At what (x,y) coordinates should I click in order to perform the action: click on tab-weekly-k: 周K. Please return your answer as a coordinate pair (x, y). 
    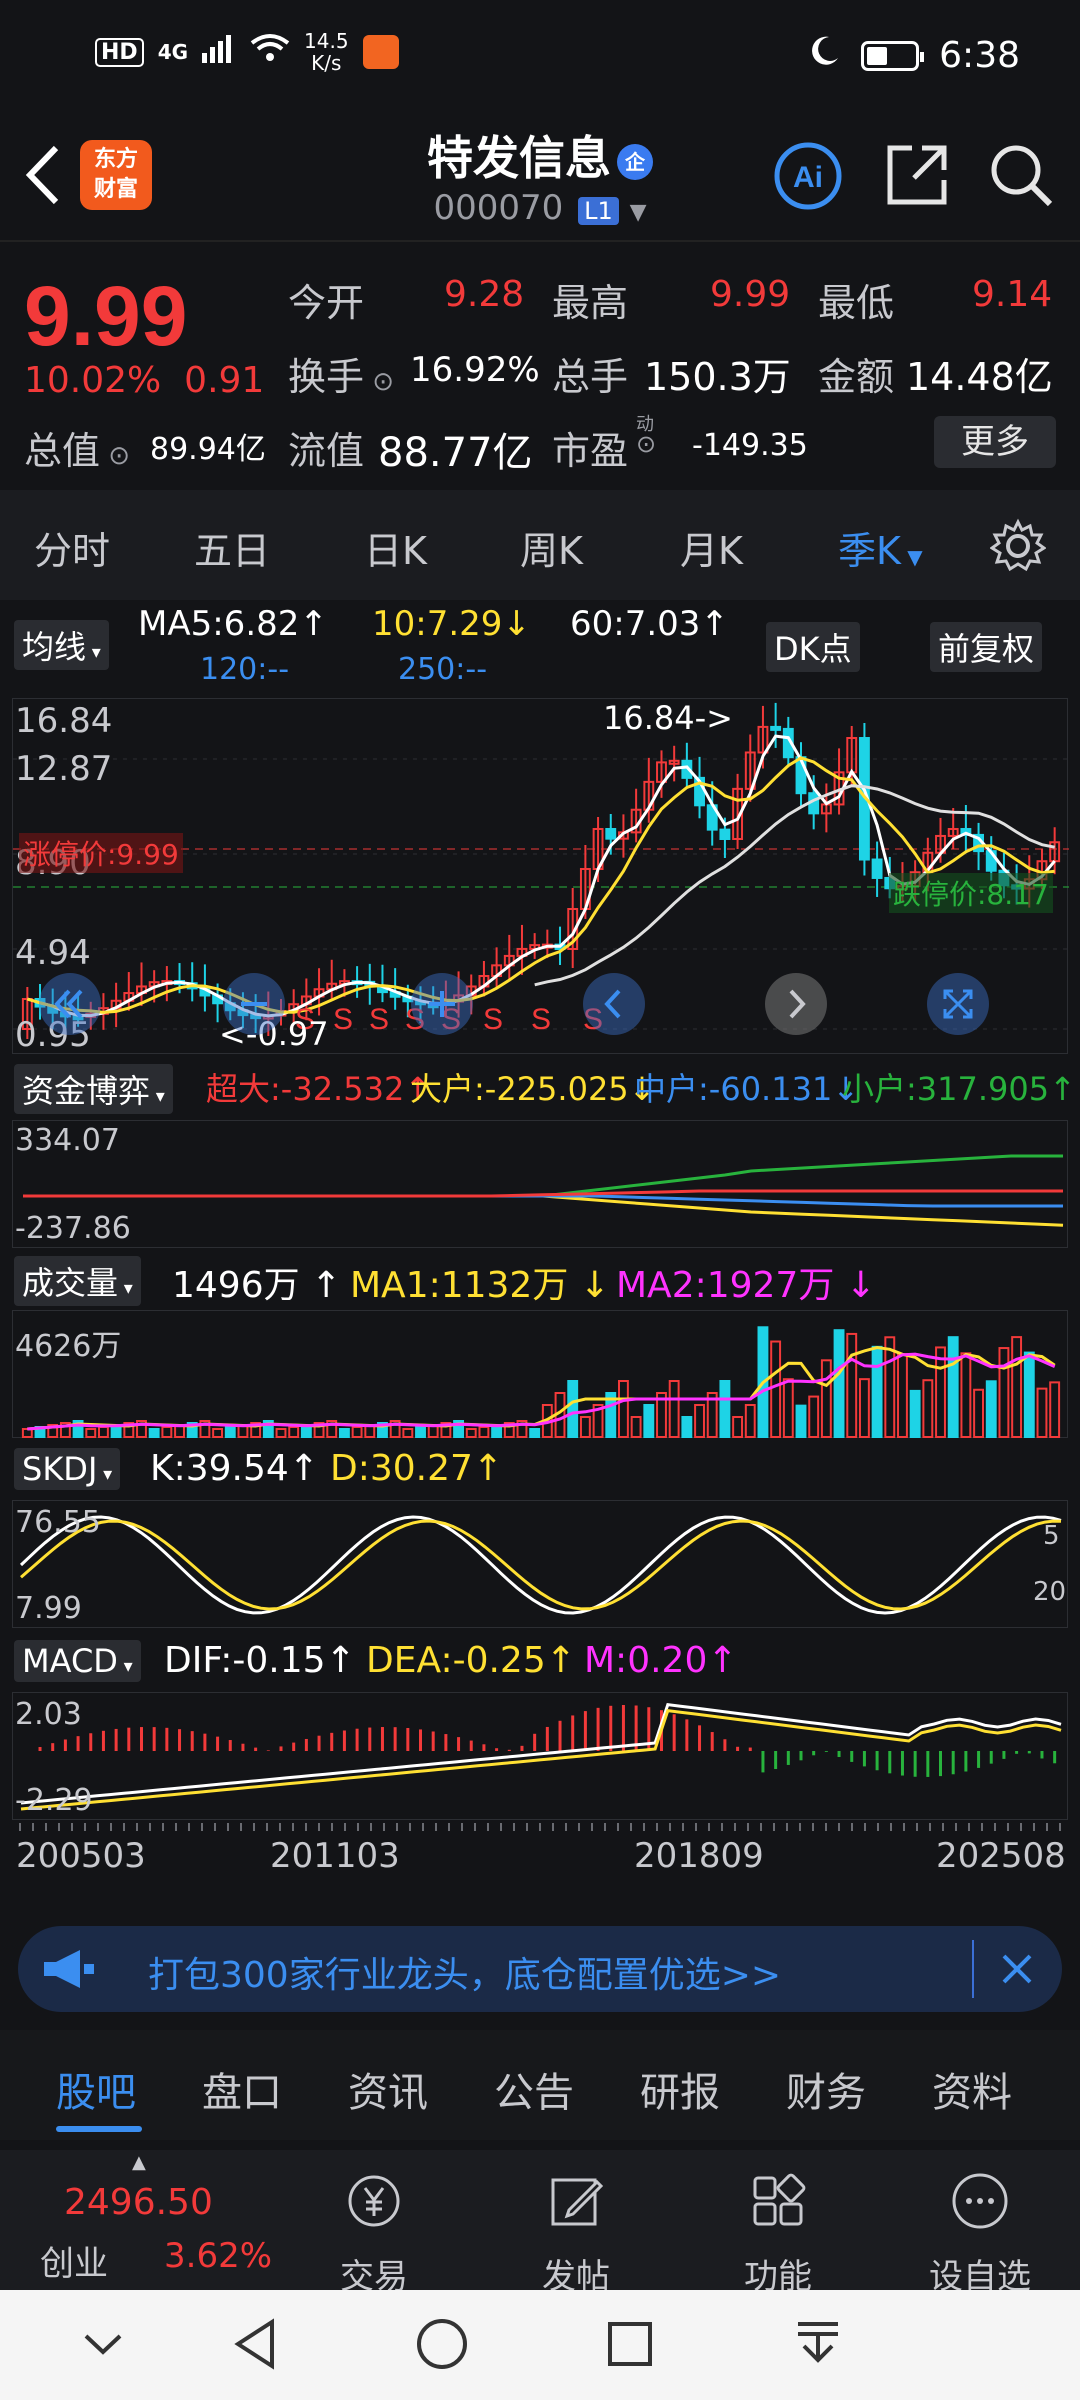
    Looking at the image, I should click on (551, 547).